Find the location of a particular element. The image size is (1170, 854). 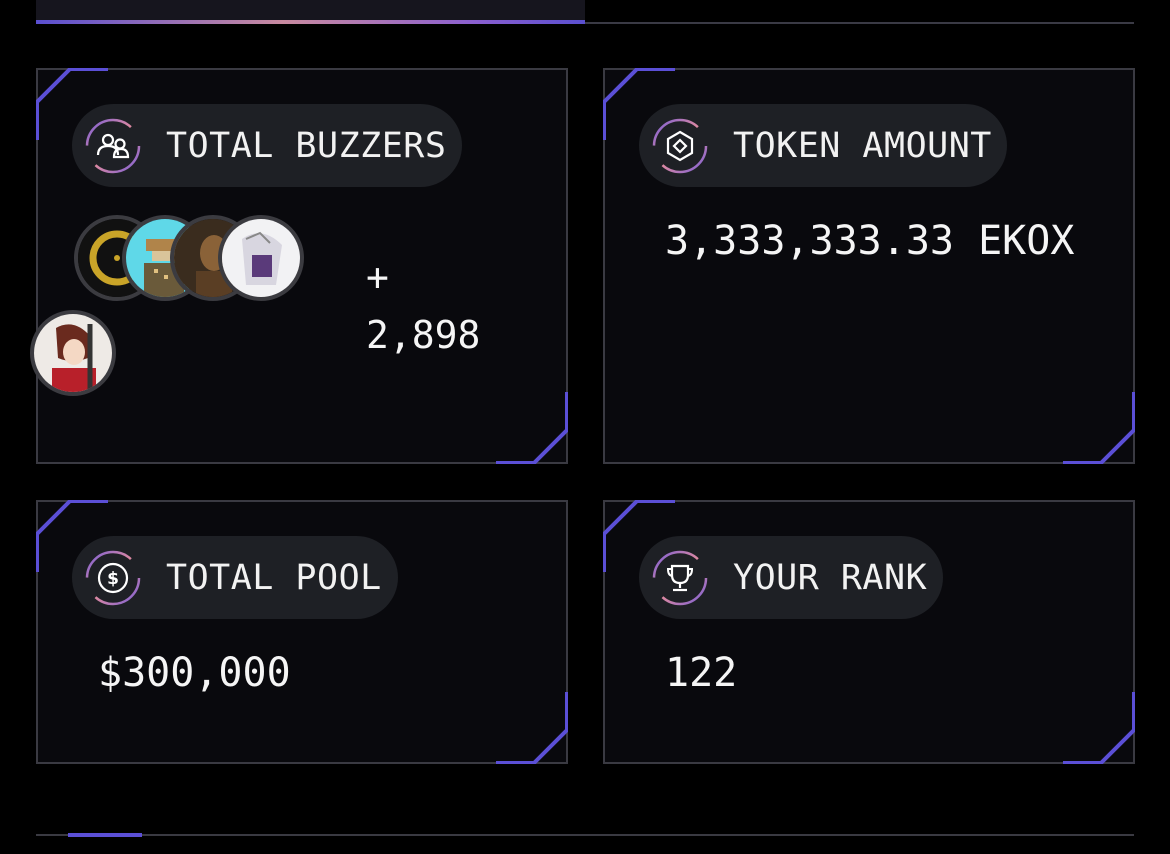

top-progress-bar is located at coordinates (585, 12).